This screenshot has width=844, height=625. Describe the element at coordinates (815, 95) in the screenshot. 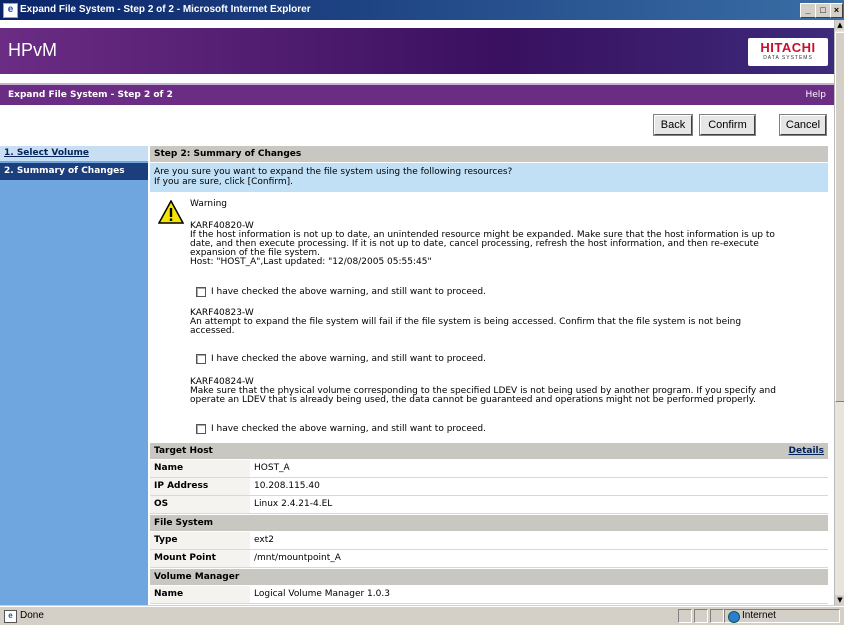

I see `help-link: Help` at that location.